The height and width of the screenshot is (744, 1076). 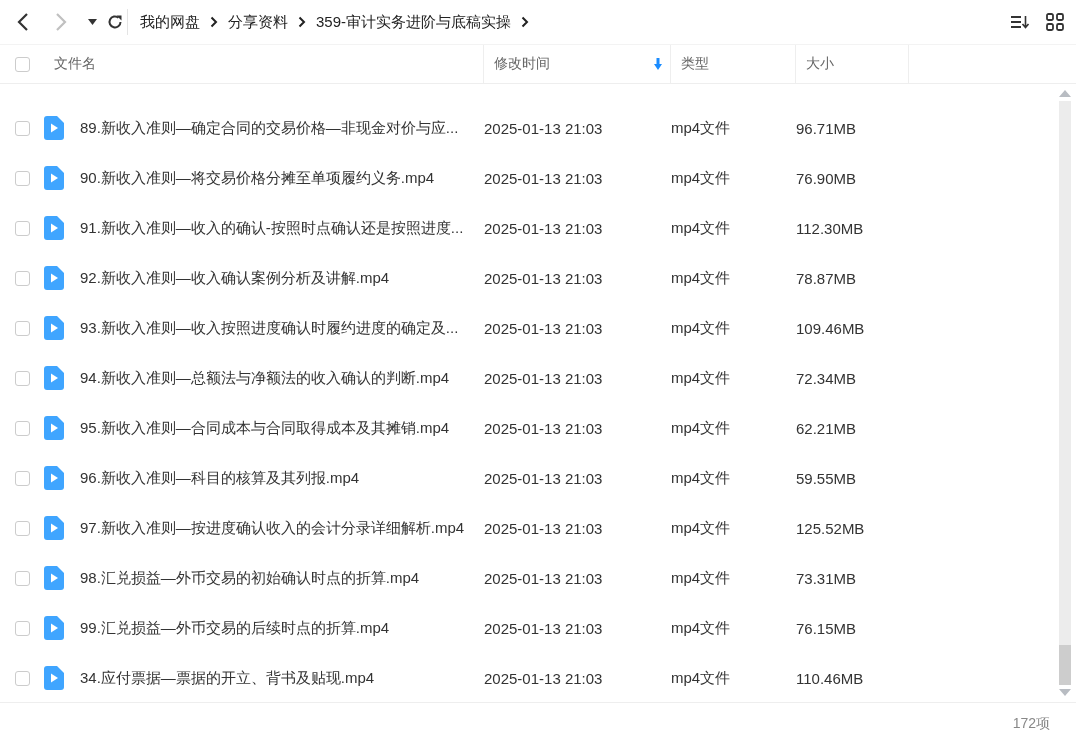 What do you see at coordinates (115, 22) in the screenshot?
I see `refresh-icon` at bounding box center [115, 22].